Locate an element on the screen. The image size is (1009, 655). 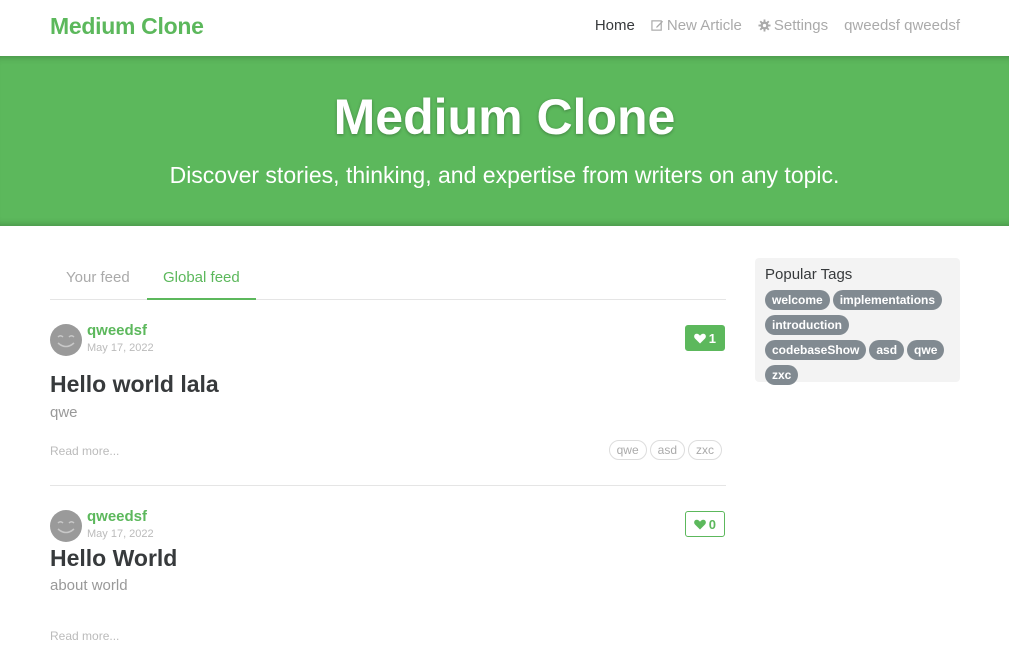
tag-pill: welcome is located at coordinates (797, 300).